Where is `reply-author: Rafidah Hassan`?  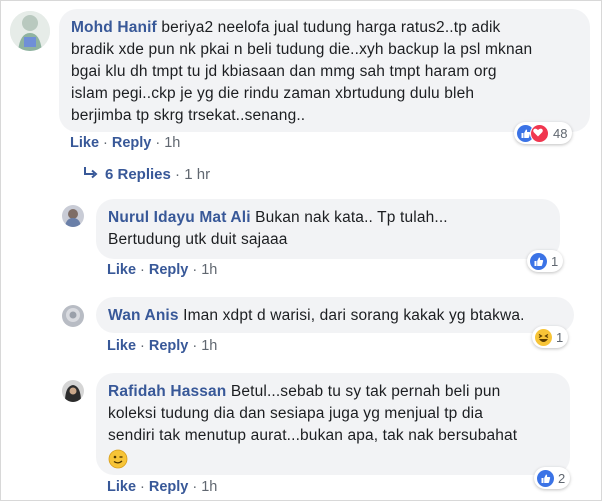 reply-author: Rafidah Hassan is located at coordinates (167, 391).